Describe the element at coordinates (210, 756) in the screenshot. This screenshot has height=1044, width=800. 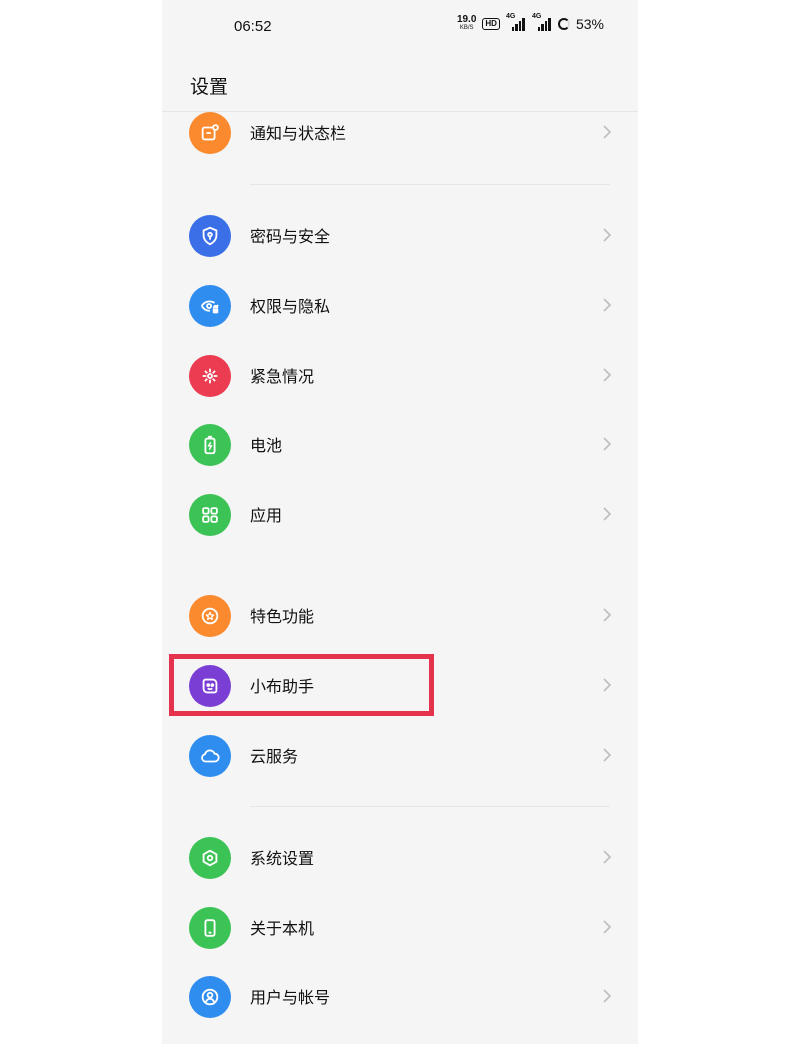
I see `cloud-icon` at that location.